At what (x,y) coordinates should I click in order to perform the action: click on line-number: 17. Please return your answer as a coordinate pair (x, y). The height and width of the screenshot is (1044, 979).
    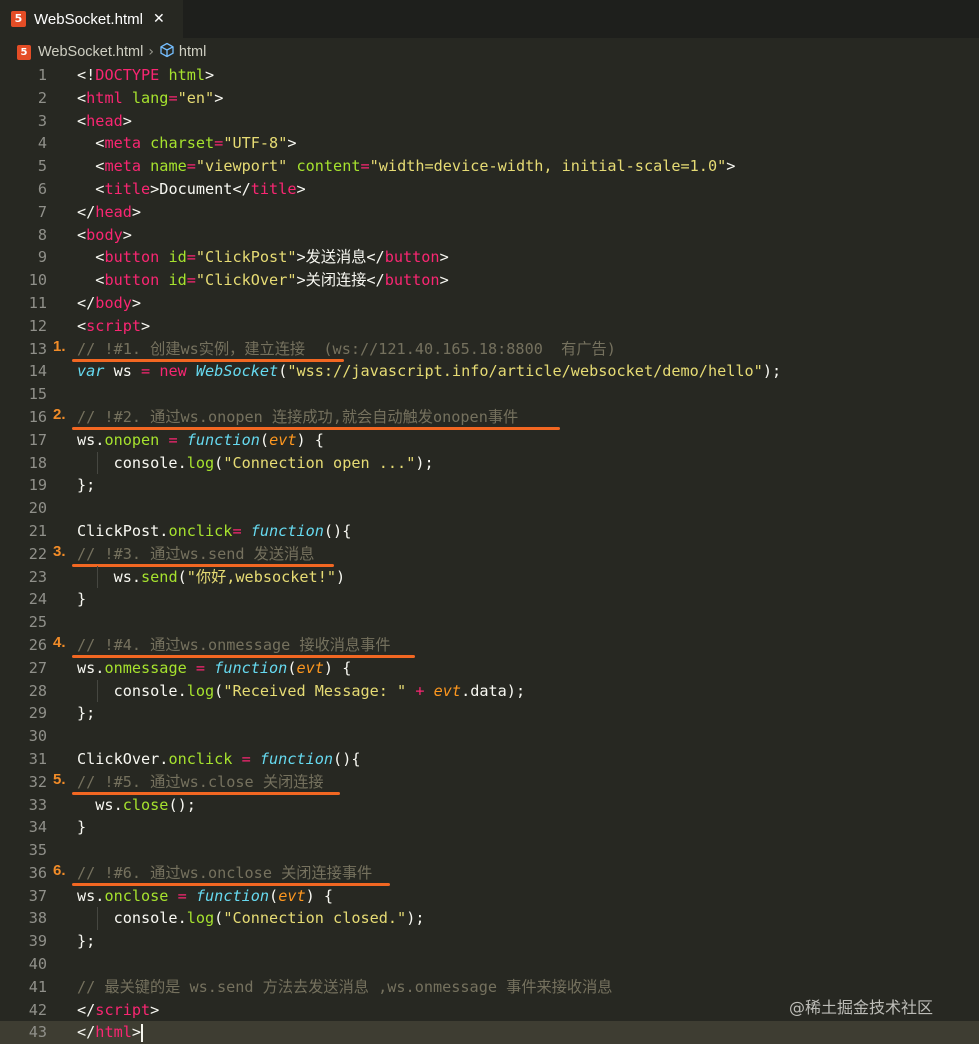
    Looking at the image, I should click on (37, 439).